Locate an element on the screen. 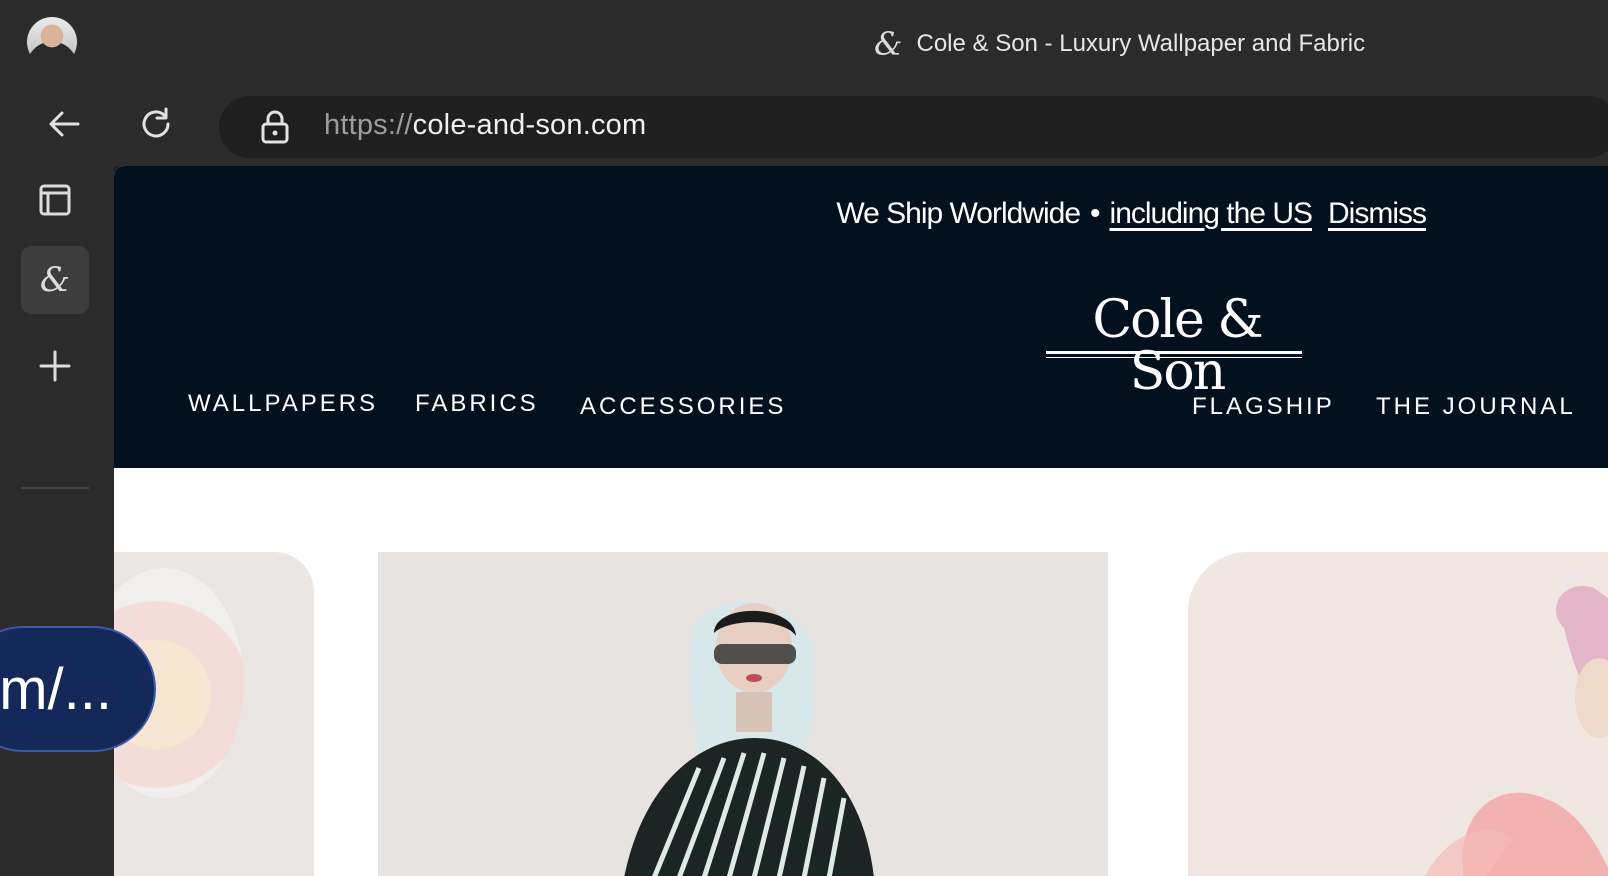 Image resolution: width=1608 pixels, height=876 pixels. ampersand-favicon-icon: & is located at coordinates (55, 280).